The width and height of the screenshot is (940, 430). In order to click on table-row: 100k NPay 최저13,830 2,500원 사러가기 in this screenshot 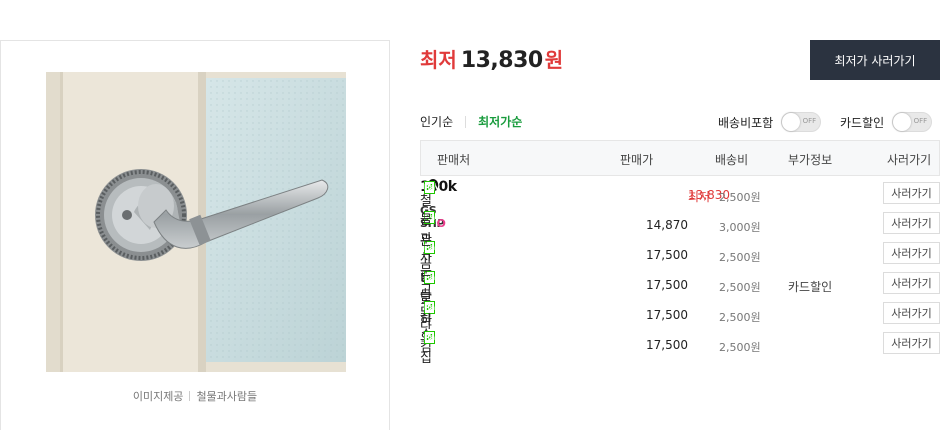, I will do `click(680, 194)`.